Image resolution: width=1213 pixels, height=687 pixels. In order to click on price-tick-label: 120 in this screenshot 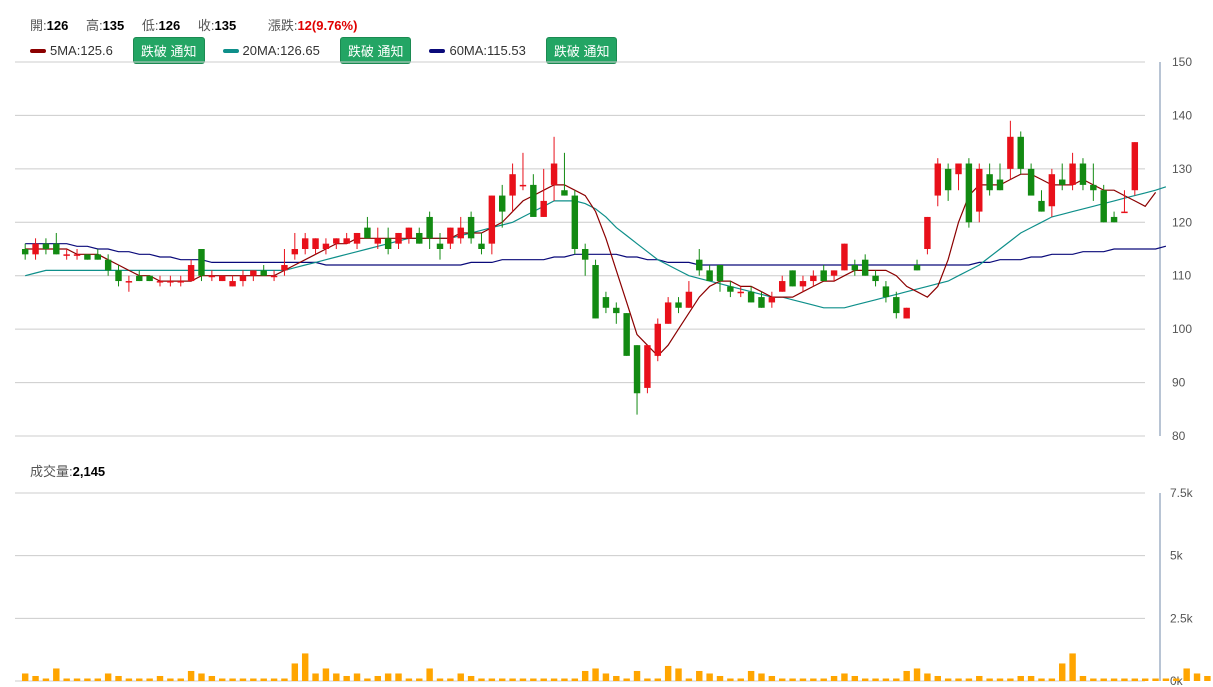, I will do `click(1182, 222)`.